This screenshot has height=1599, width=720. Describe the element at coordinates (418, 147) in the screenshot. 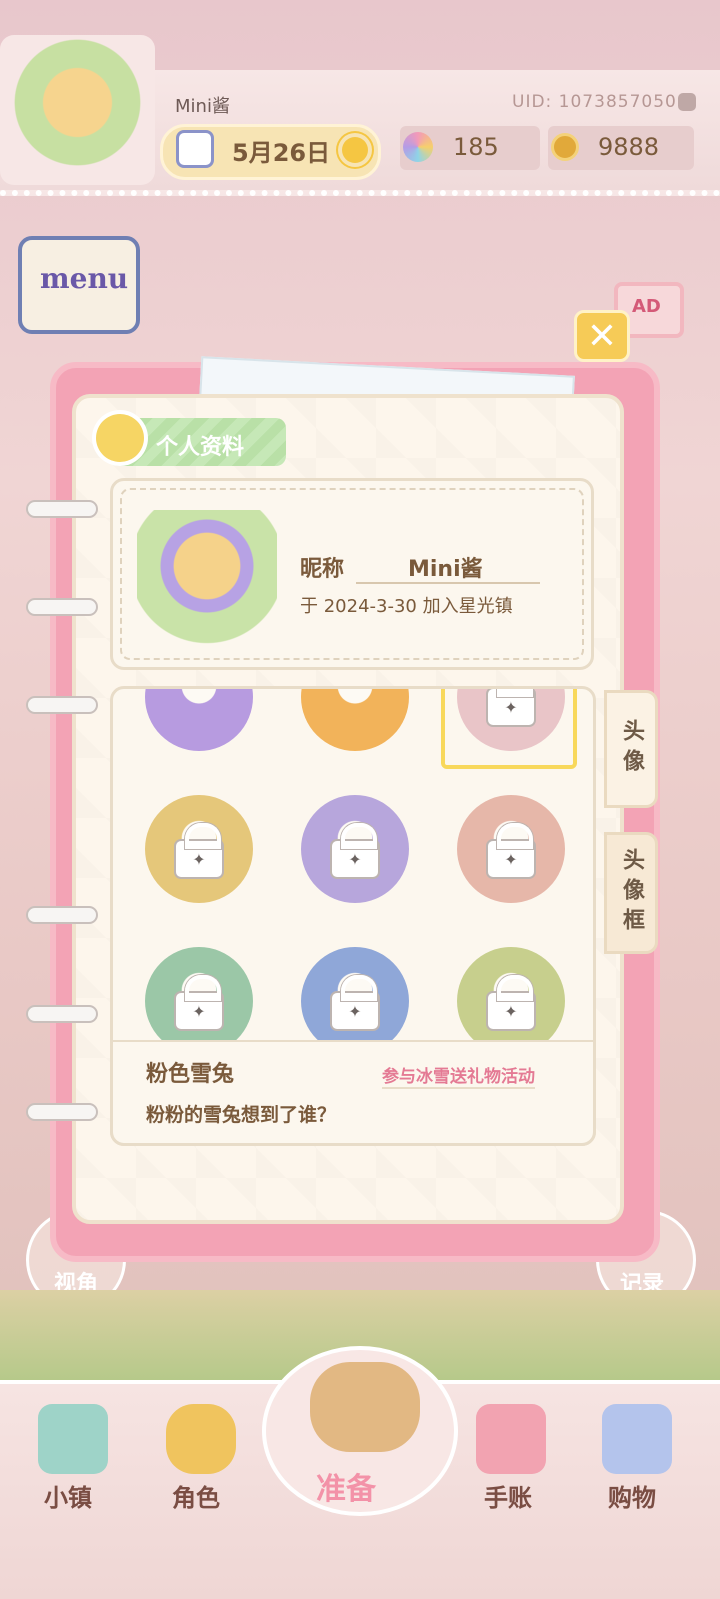

I see `gem-icon` at that location.